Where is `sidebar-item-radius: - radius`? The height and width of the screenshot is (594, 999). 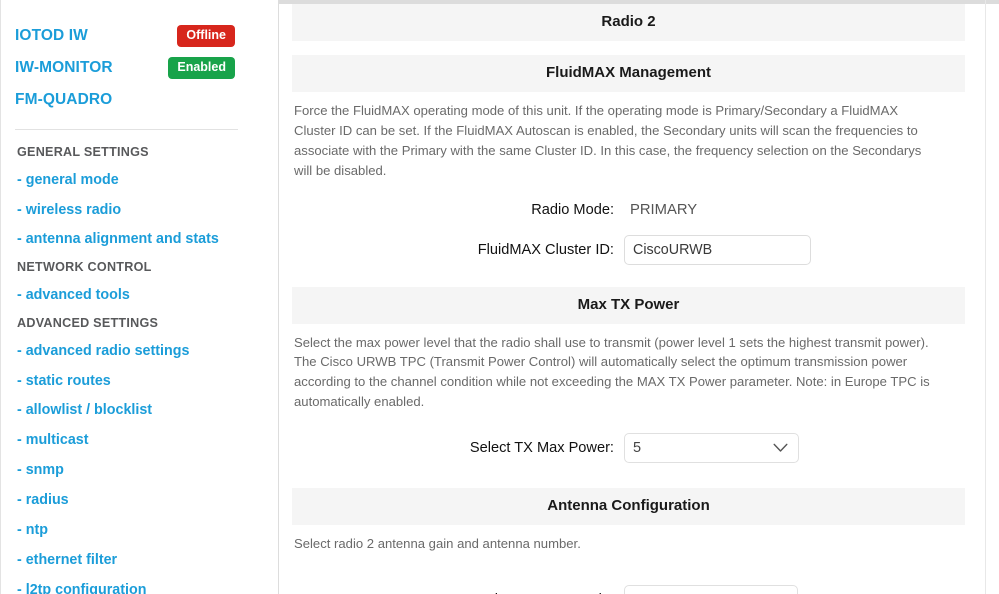
sidebar-item-radius: - radius is located at coordinates (139, 501).